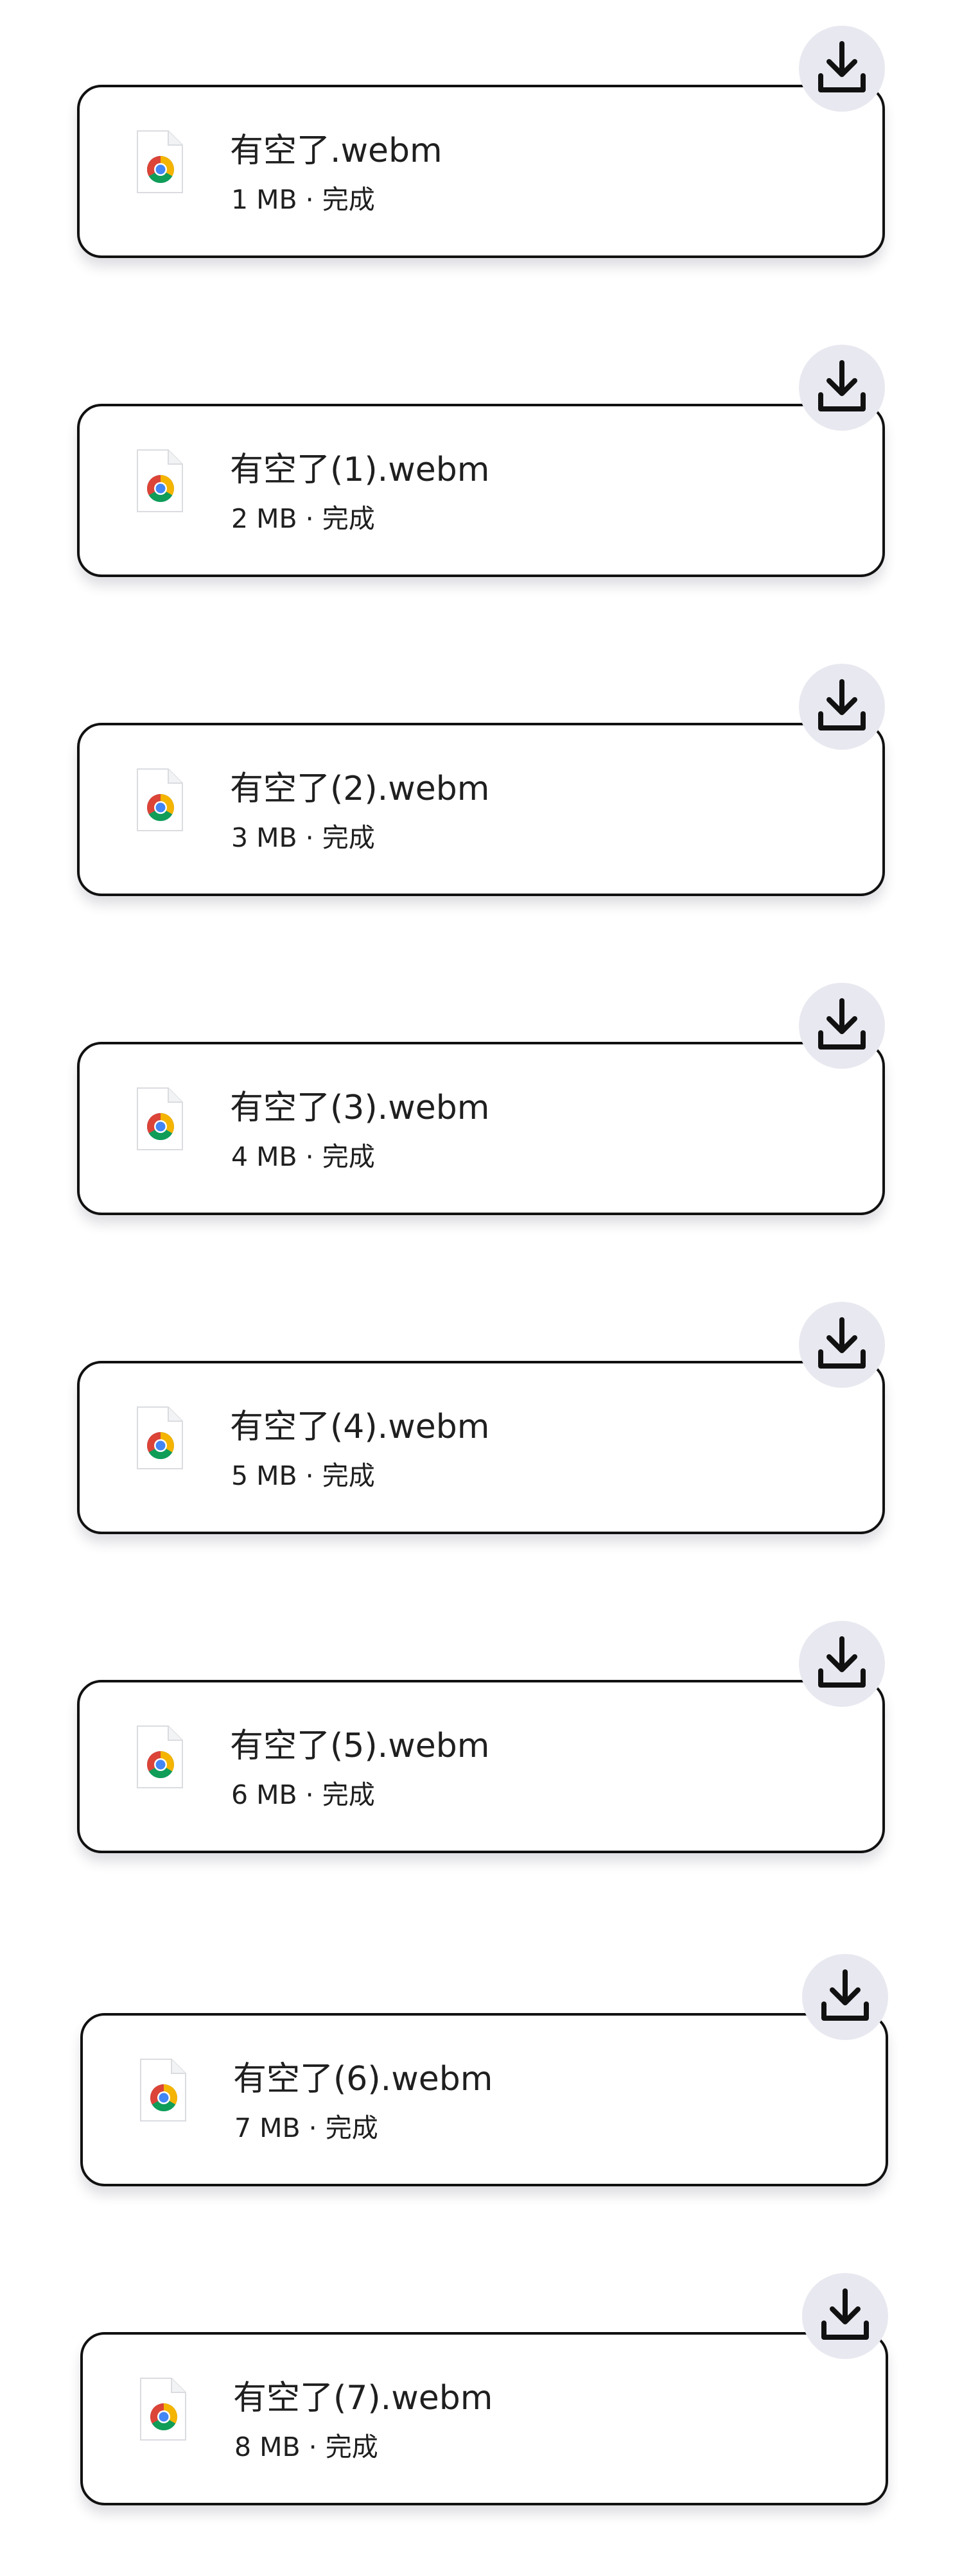 This screenshot has height=2576, width=962. I want to click on download-item: 有空了(5).webm 6 MB · 完成, so click(481, 1756).